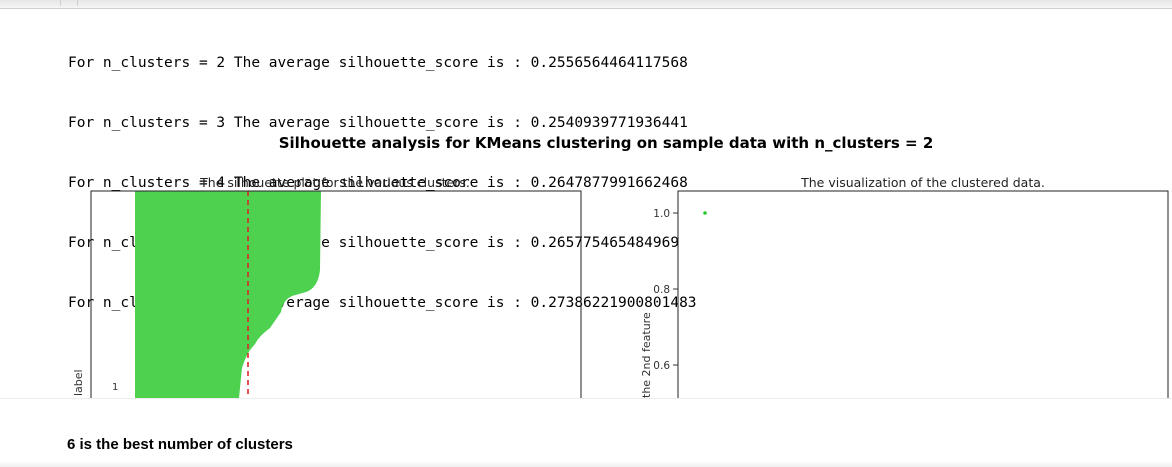 This screenshot has height=467, width=1172. Describe the element at coordinates (661, 366) in the screenshot. I see `y-tick-label: 0.6` at that location.